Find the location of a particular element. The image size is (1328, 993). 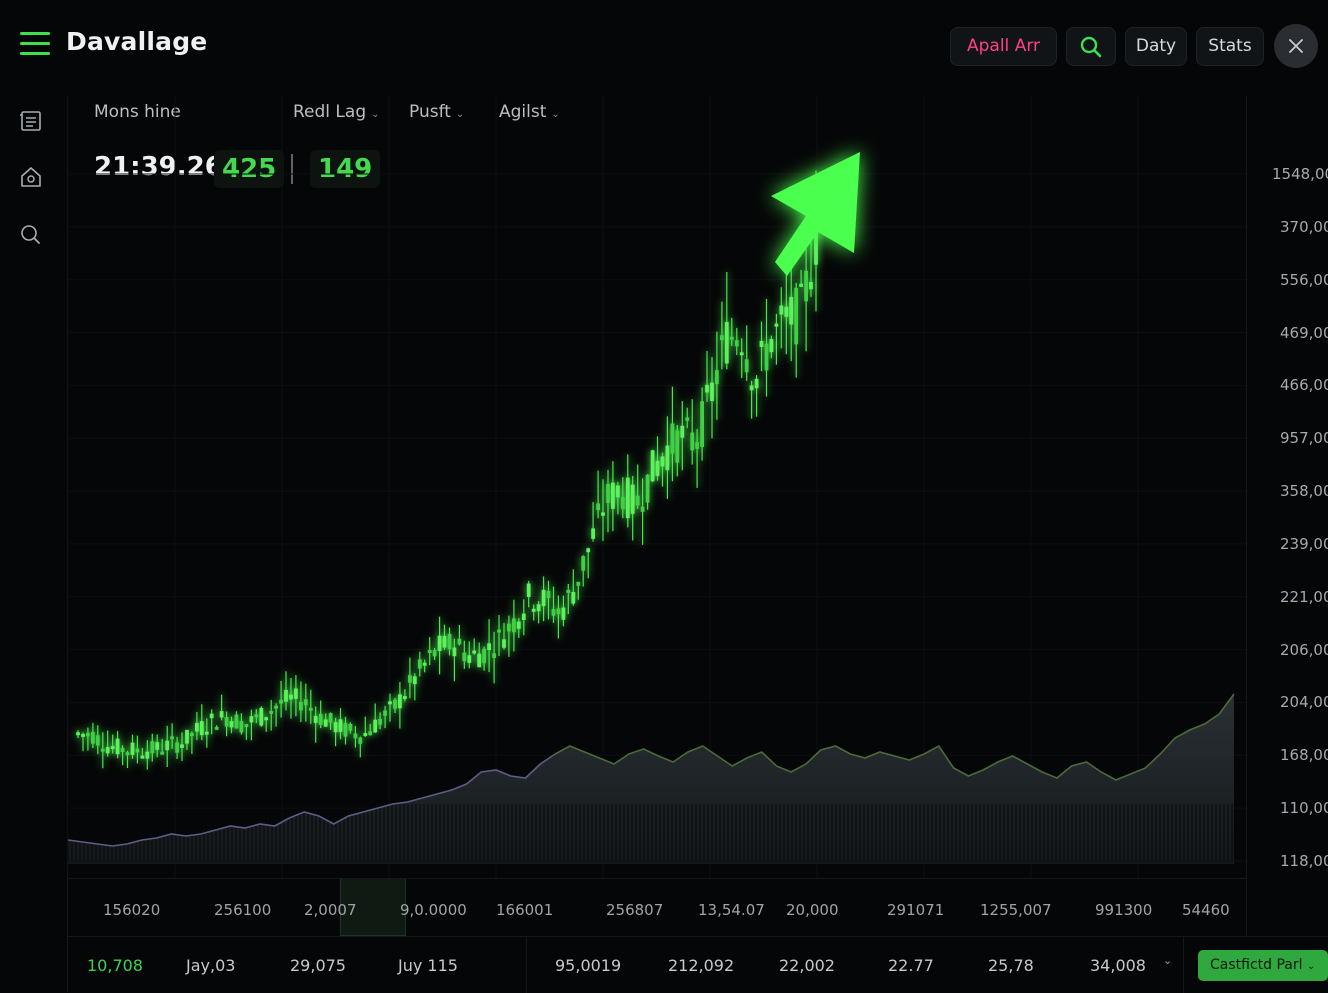

x-tick-label: 1255,007 is located at coordinates (1016, 910).